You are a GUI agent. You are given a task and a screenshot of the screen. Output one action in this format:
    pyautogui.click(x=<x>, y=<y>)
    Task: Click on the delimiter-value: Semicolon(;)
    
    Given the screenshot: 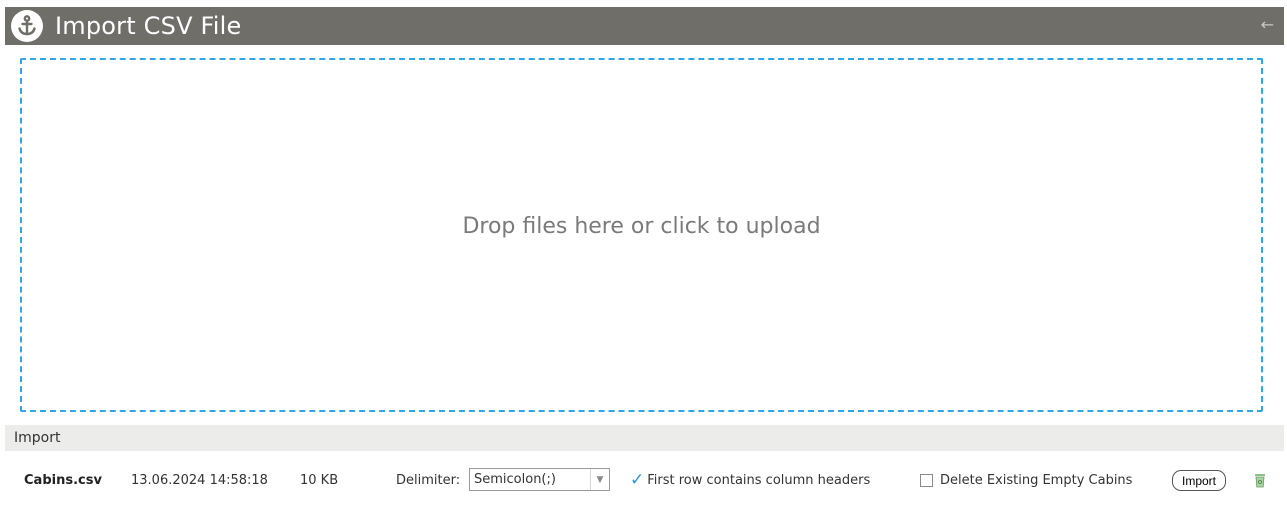 What is the action you would take?
    pyautogui.click(x=515, y=479)
    